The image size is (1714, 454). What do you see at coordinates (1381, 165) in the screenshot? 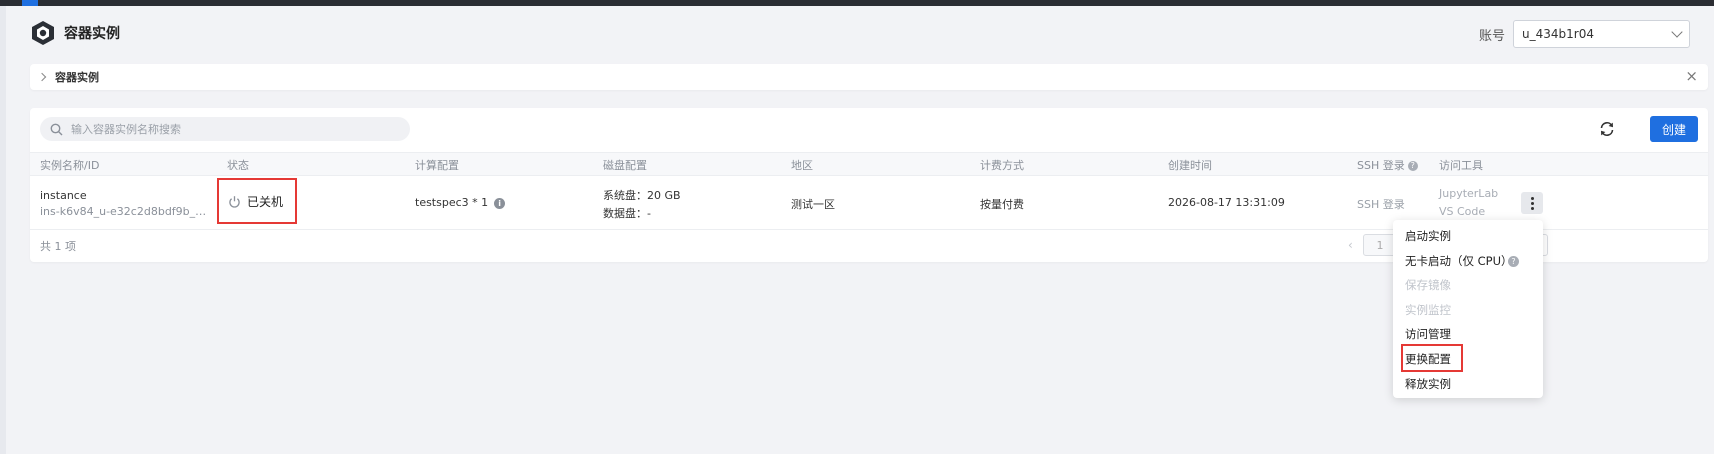
I see `col-ssh-label: SSH 登录` at bounding box center [1381, 165].